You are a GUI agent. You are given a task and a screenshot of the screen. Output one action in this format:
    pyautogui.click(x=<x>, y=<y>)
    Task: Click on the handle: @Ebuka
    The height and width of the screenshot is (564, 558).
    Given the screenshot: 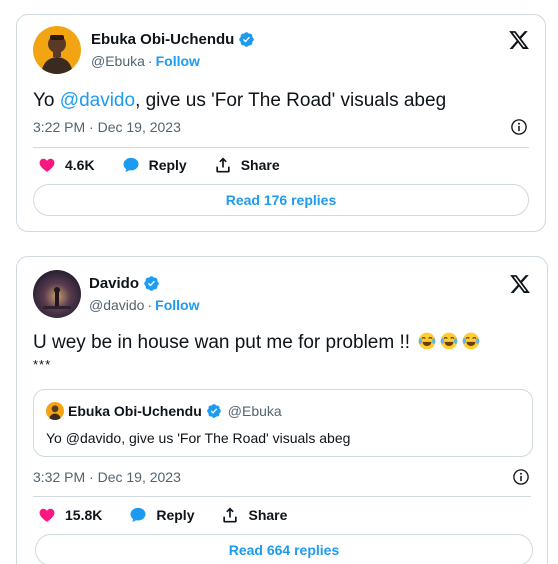 What is the action you would take?
    pyautogui.click(x=118, y=61)
    